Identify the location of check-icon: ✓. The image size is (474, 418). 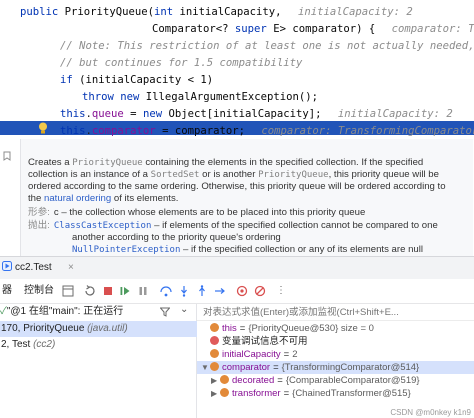
(3, 311).